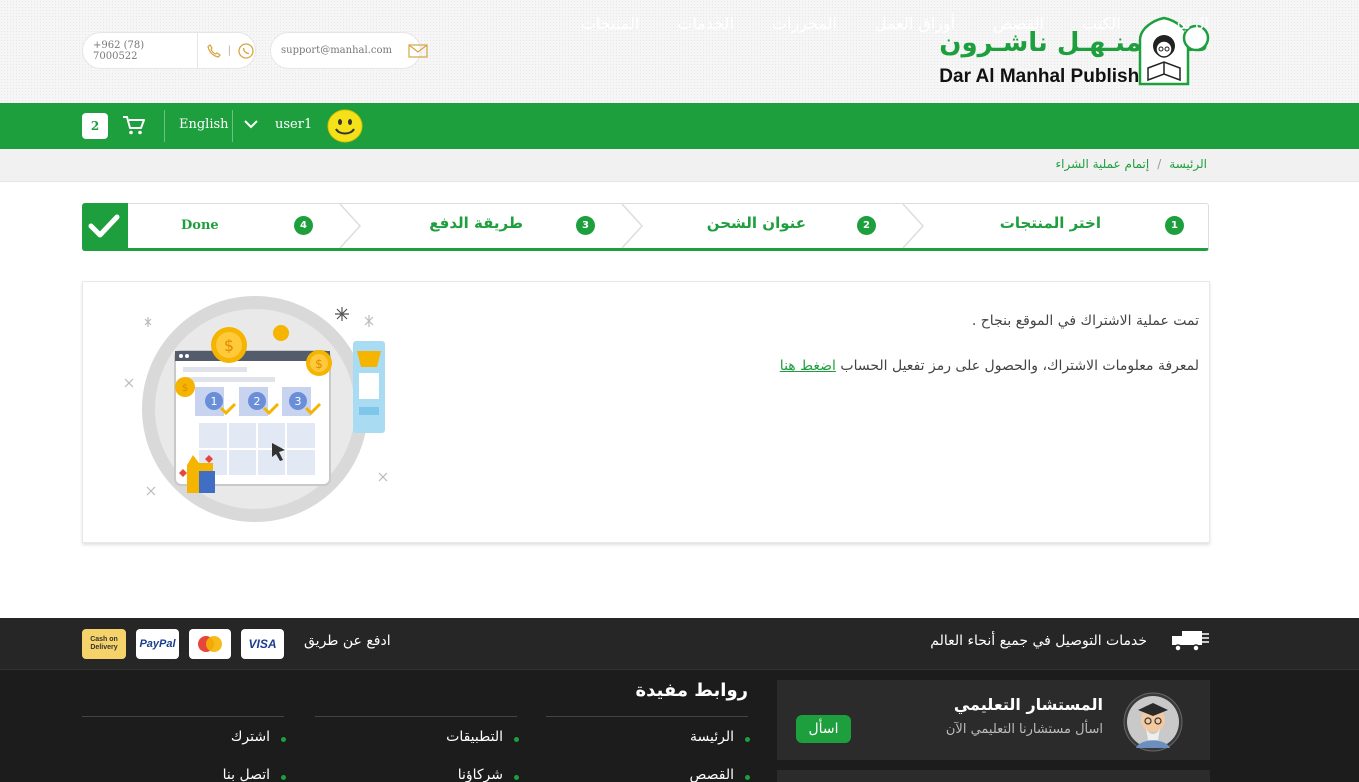 Image resolution: width=1359 pixels, height=782 pixels. I want to click on breadcrumb: الرئيسة / إتمام عملية الشراء, so click(1131, 164).